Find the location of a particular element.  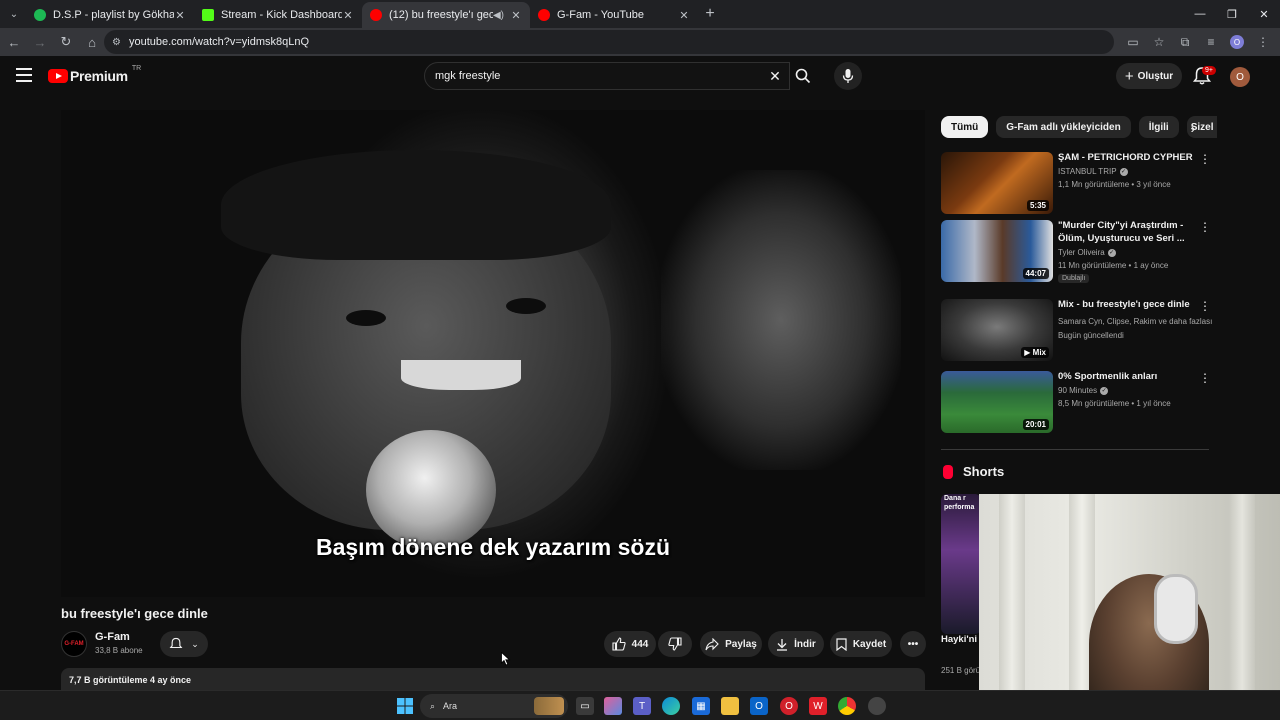

youtube-premium-logo: Premium TR is located at coordinates (95, 74).